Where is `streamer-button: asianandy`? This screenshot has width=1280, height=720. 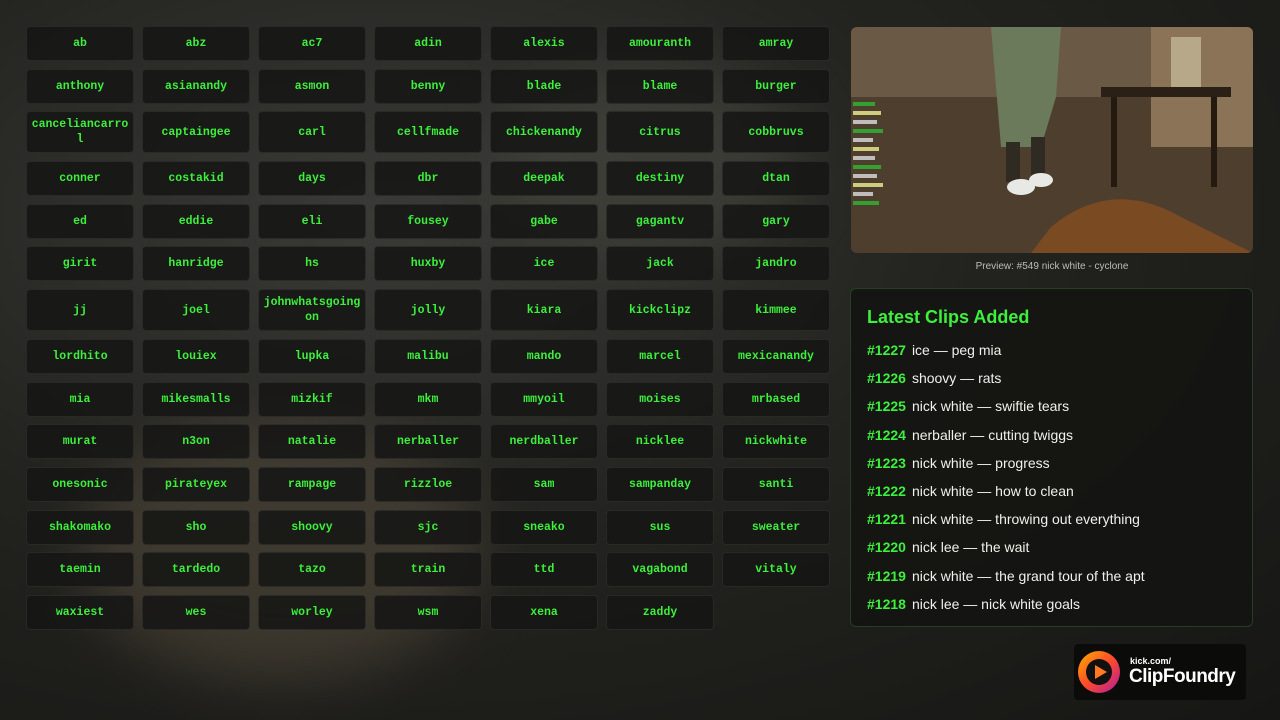
streamer-button: asianandy is located at coordinates (196, 86).